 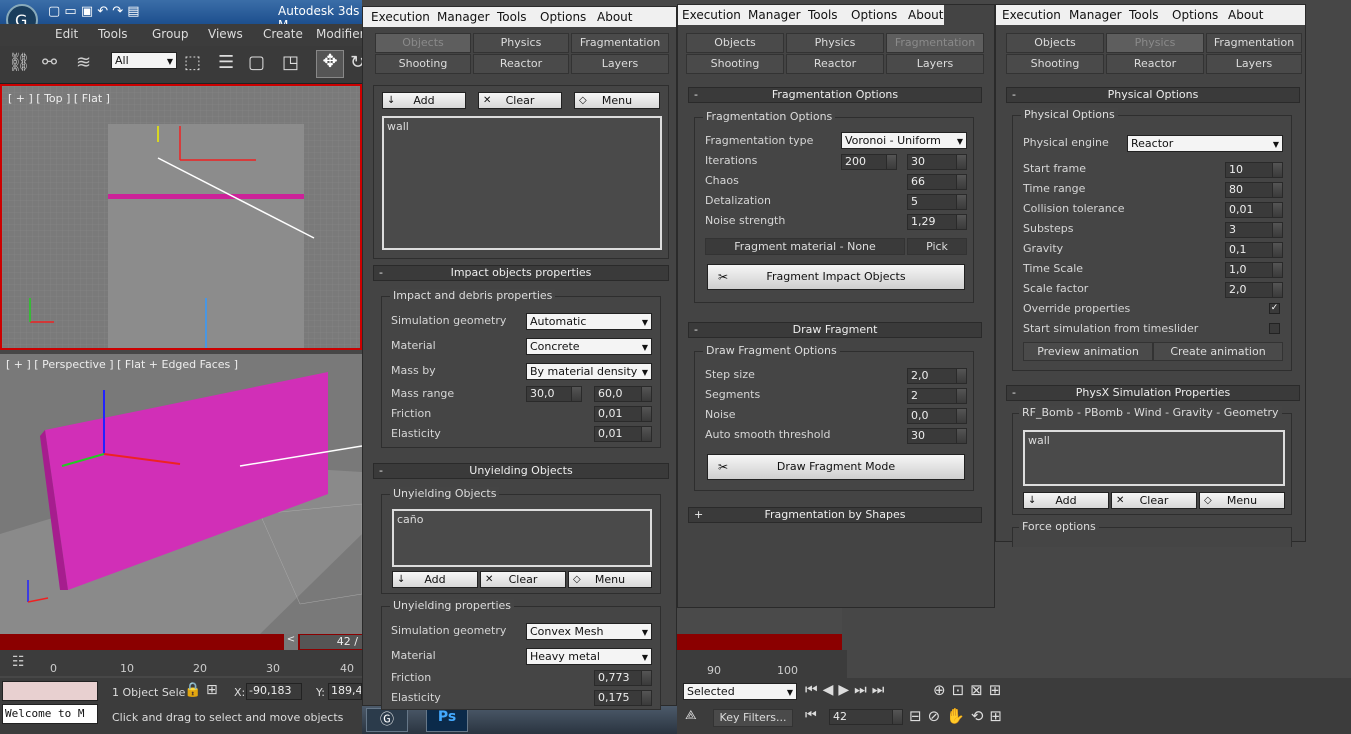 I want to click on preview-animation-button: Preview animation, so click(x=1088, y=351).